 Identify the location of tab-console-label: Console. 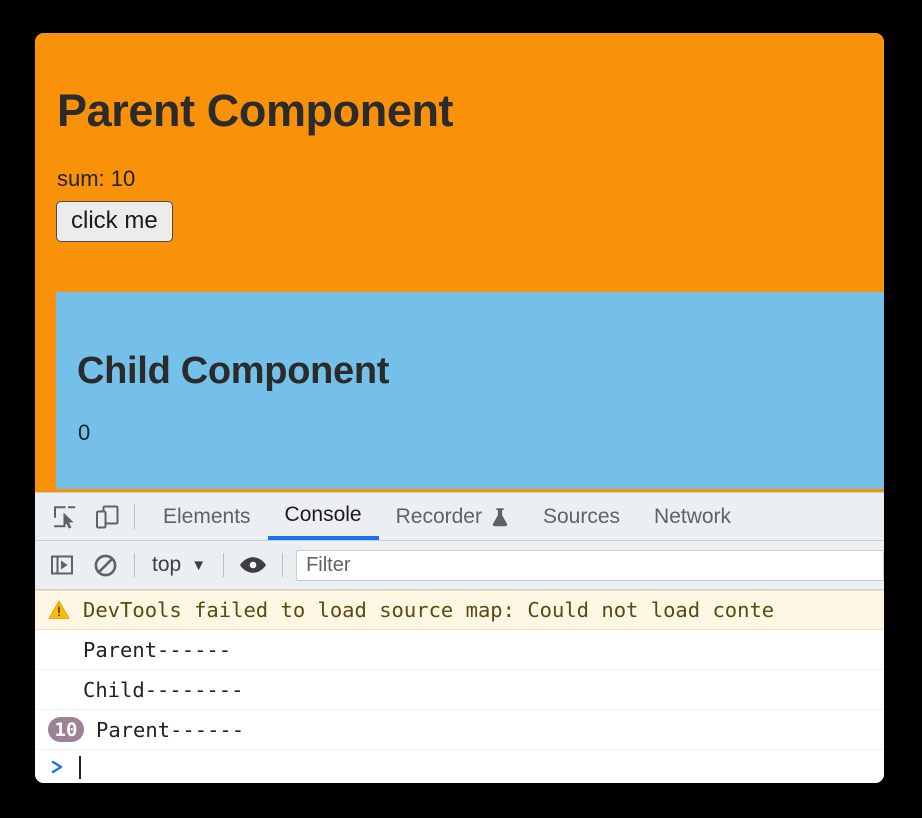
(323, 514).